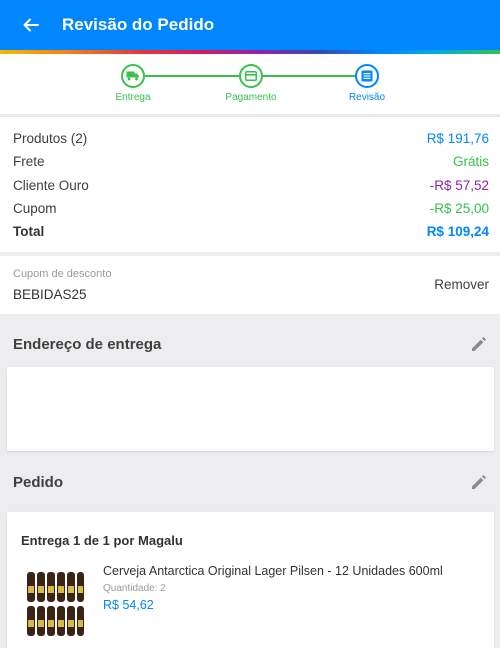 The width and height of the screenshot is (500, 648). I want to click on list-icon, so click(367, 76).